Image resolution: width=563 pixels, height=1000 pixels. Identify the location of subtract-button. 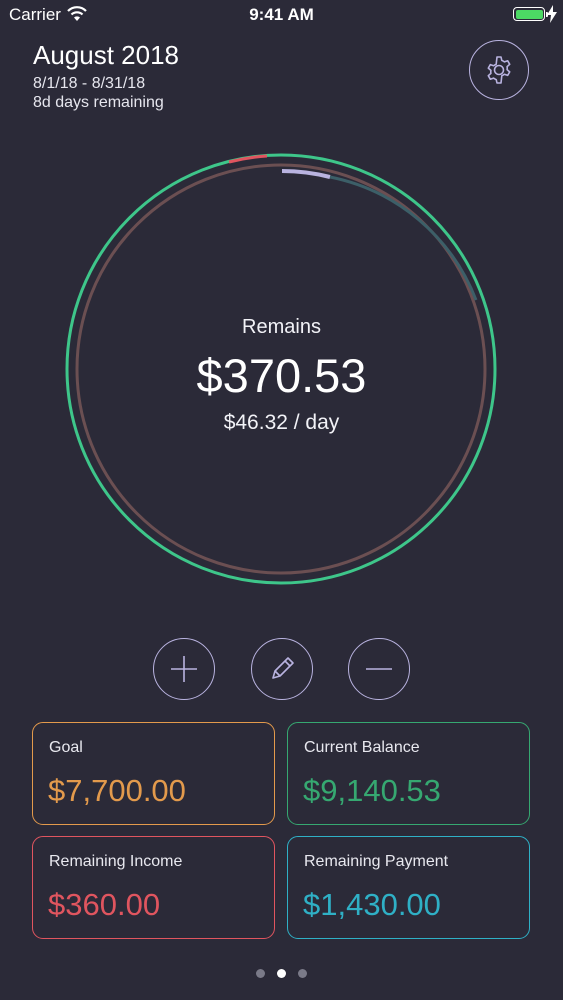
(379, 669).